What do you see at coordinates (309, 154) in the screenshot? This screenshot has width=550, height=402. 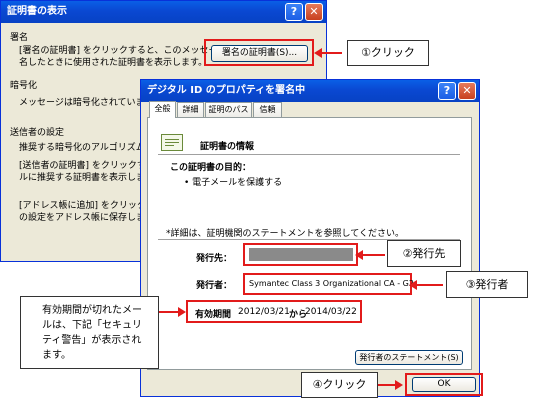 I see `divider-top` at bounding box center [309, 154].